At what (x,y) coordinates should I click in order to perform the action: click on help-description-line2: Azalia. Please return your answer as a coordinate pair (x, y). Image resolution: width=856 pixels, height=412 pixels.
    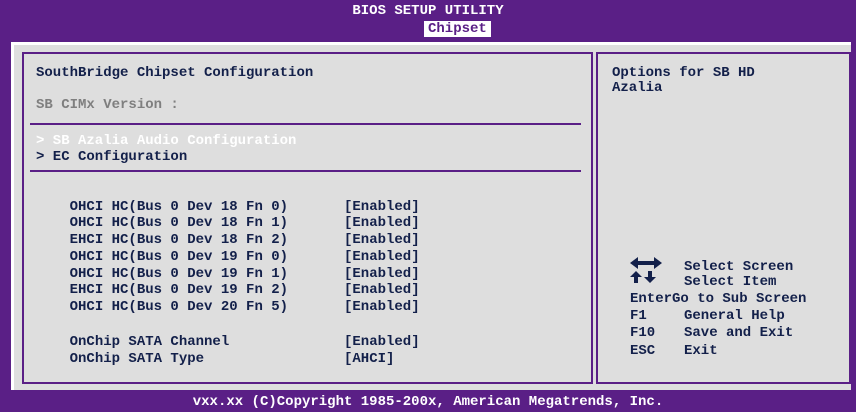
    Looking at the image, I should click on (637, 88).